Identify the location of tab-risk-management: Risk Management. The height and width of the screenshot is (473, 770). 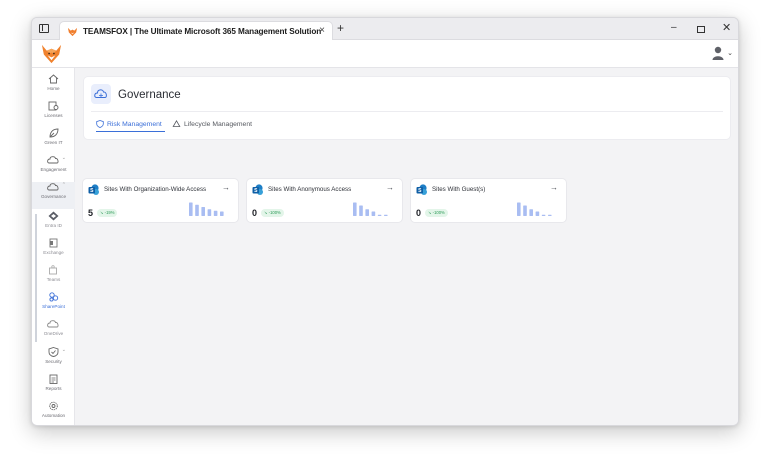
(129, 124).